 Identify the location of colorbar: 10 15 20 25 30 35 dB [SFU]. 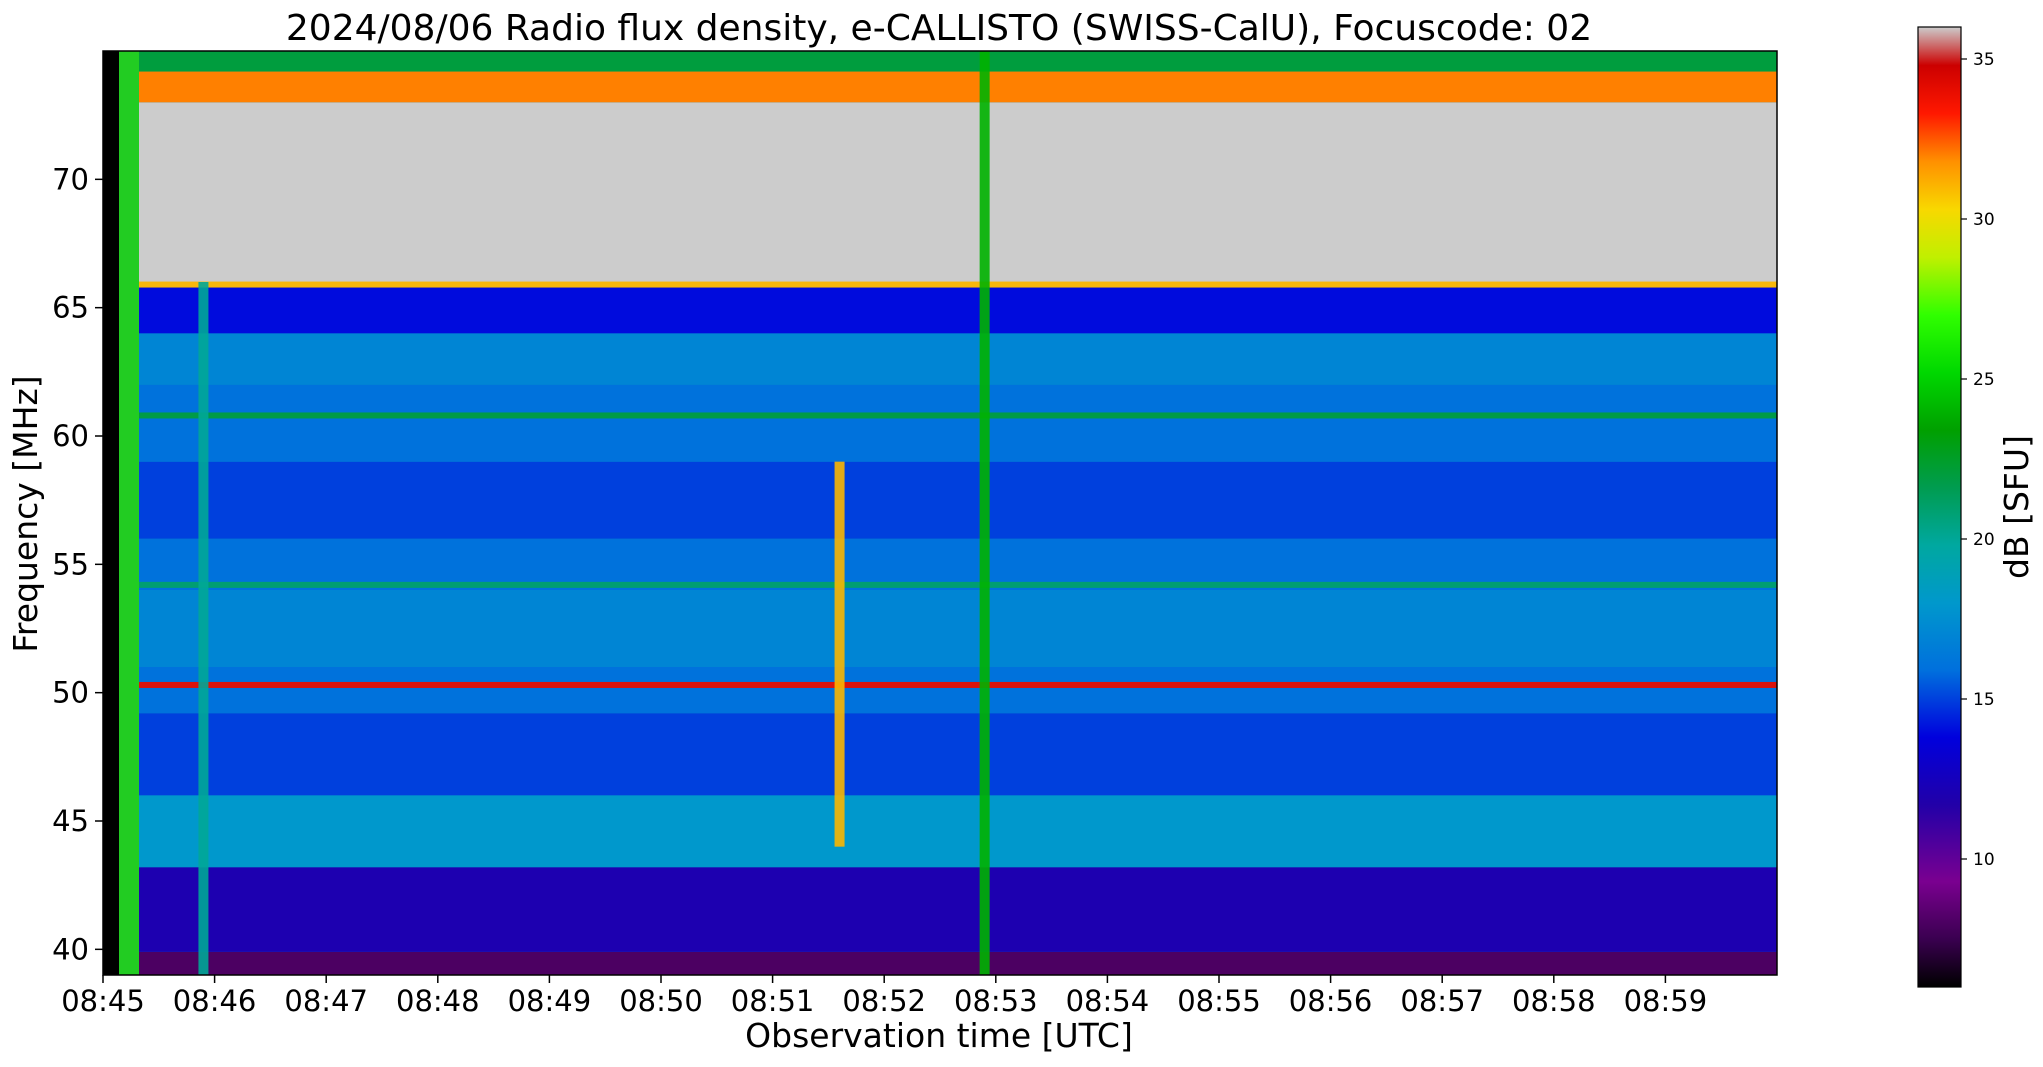
(1976, 507).